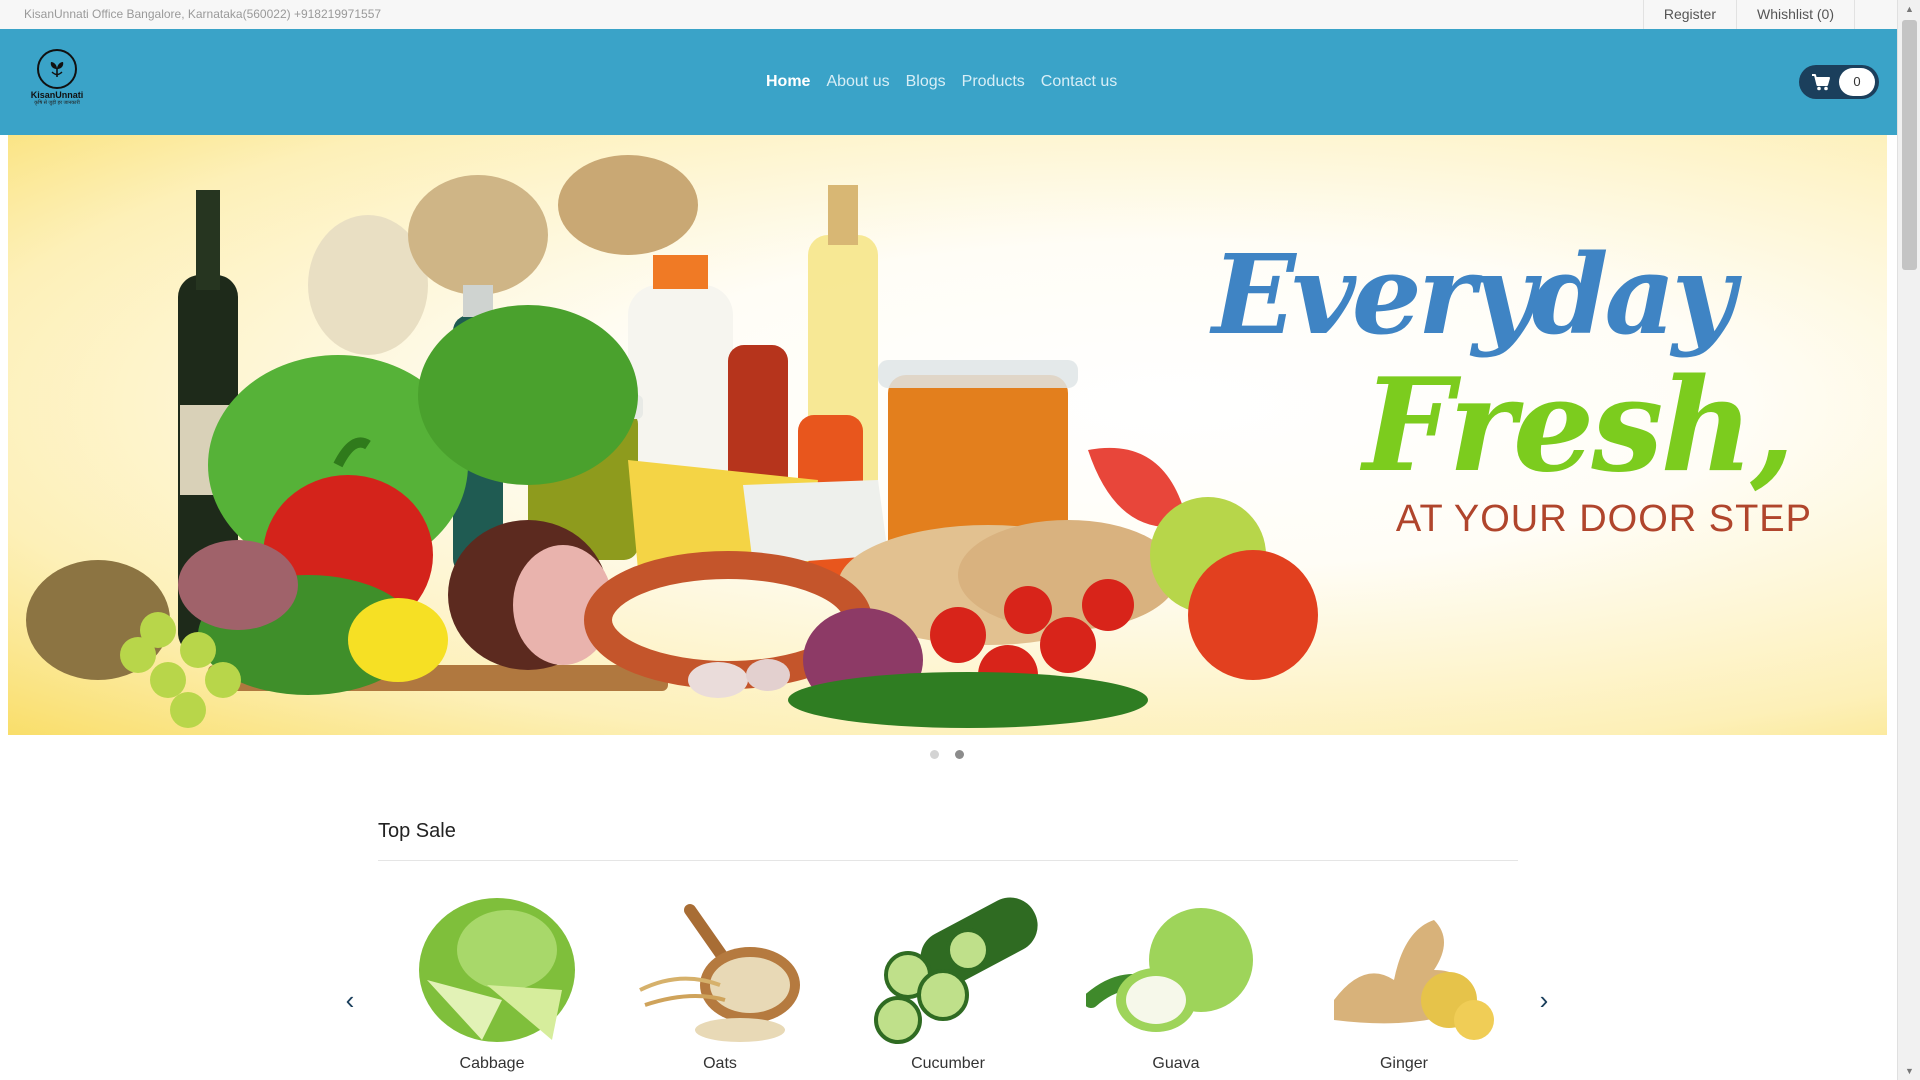 The width and height of the screenshot is (1920, 1080). What do you see at coordinates (1169, 970) in the screenshot?
I see `guava-image` at bounding box center [1169, 970].